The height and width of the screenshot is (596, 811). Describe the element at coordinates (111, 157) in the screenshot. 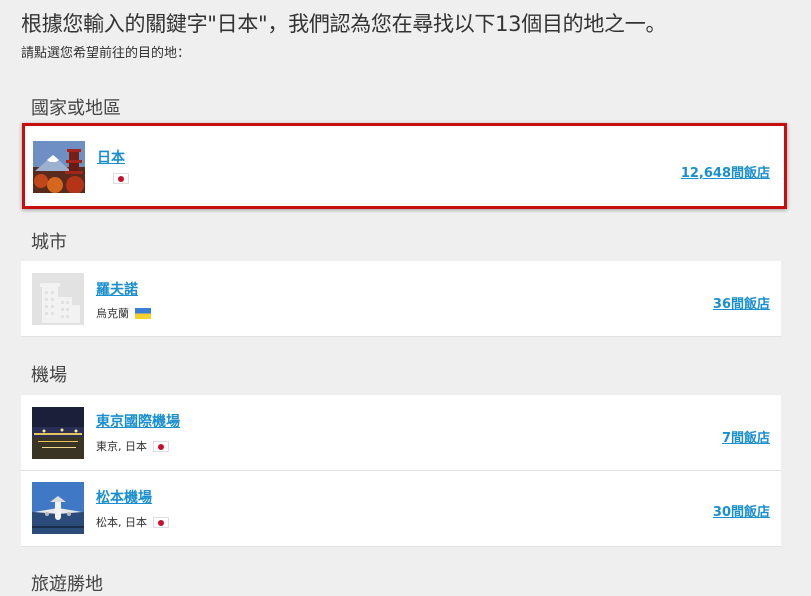

I see `result-name-japan: 日本` at that location.